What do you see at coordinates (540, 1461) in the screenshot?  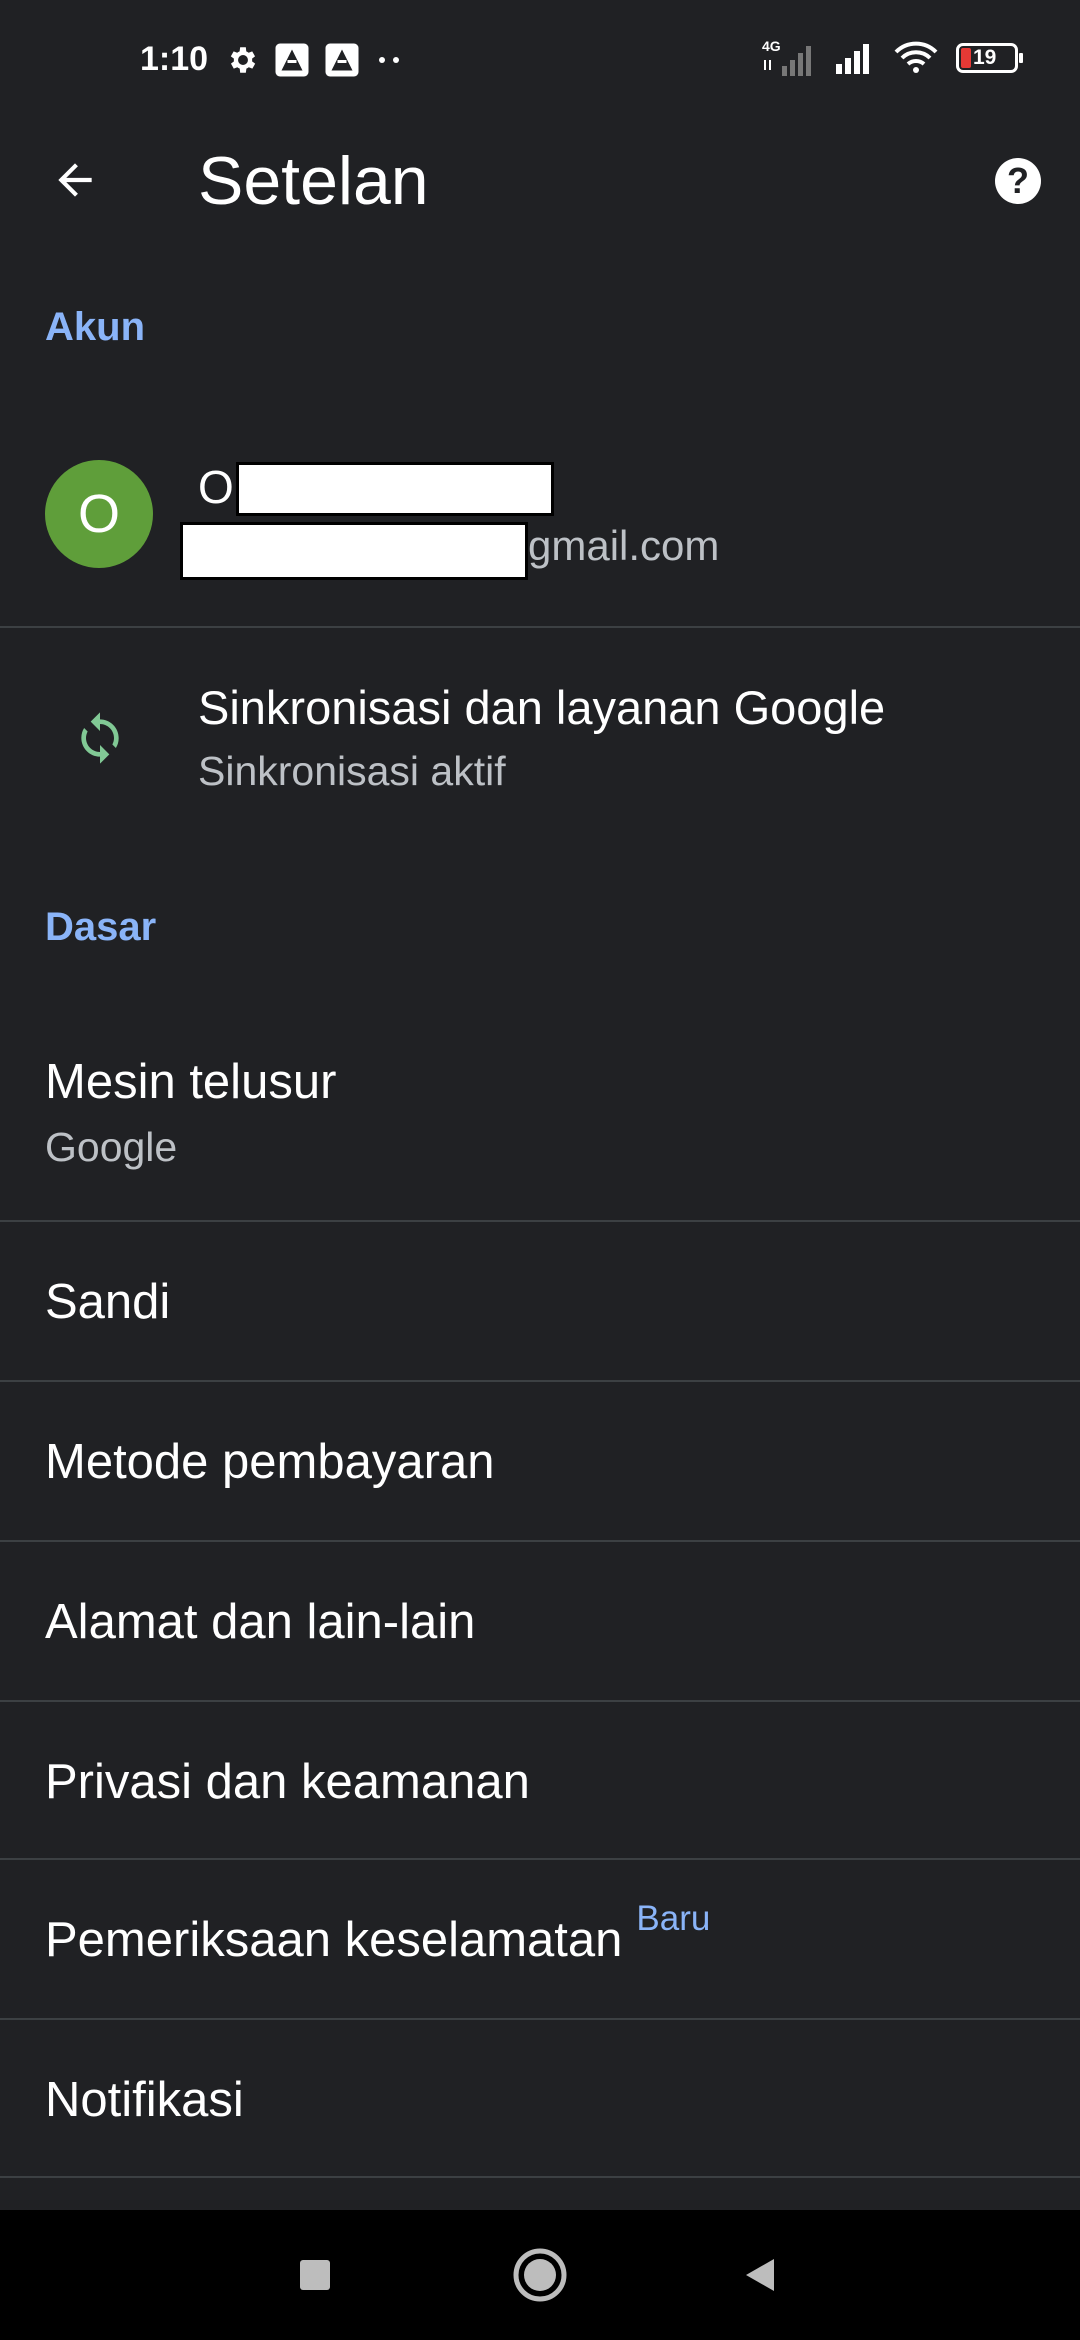 I see `settings-item-payment-methods: Metode pembayaran` at bounding box center [540, 1461].